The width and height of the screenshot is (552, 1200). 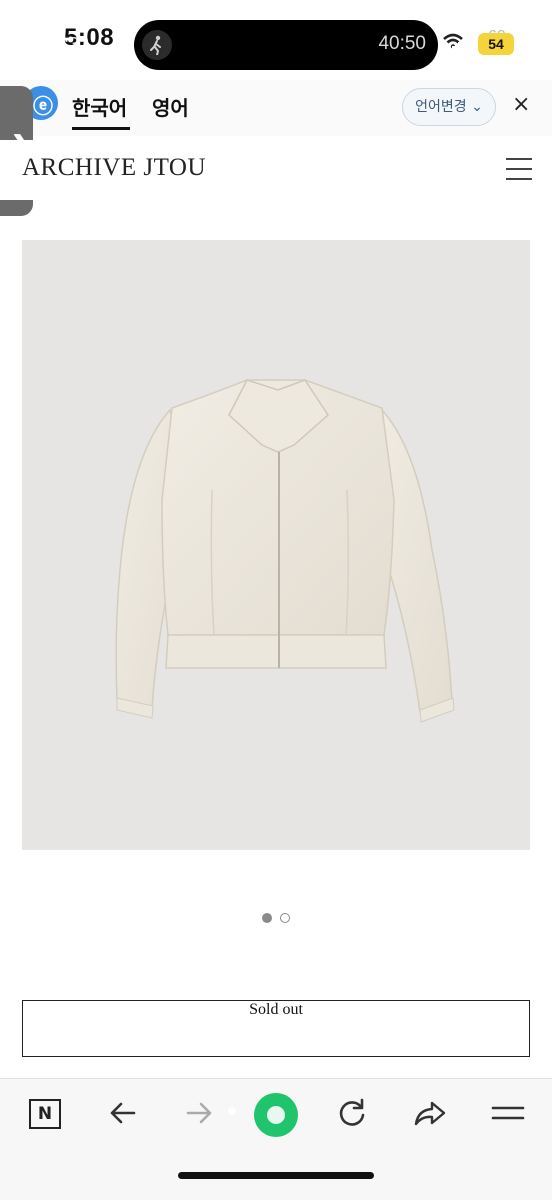 I want to click on green-assistant-icon, so click(x=276, y=1115).